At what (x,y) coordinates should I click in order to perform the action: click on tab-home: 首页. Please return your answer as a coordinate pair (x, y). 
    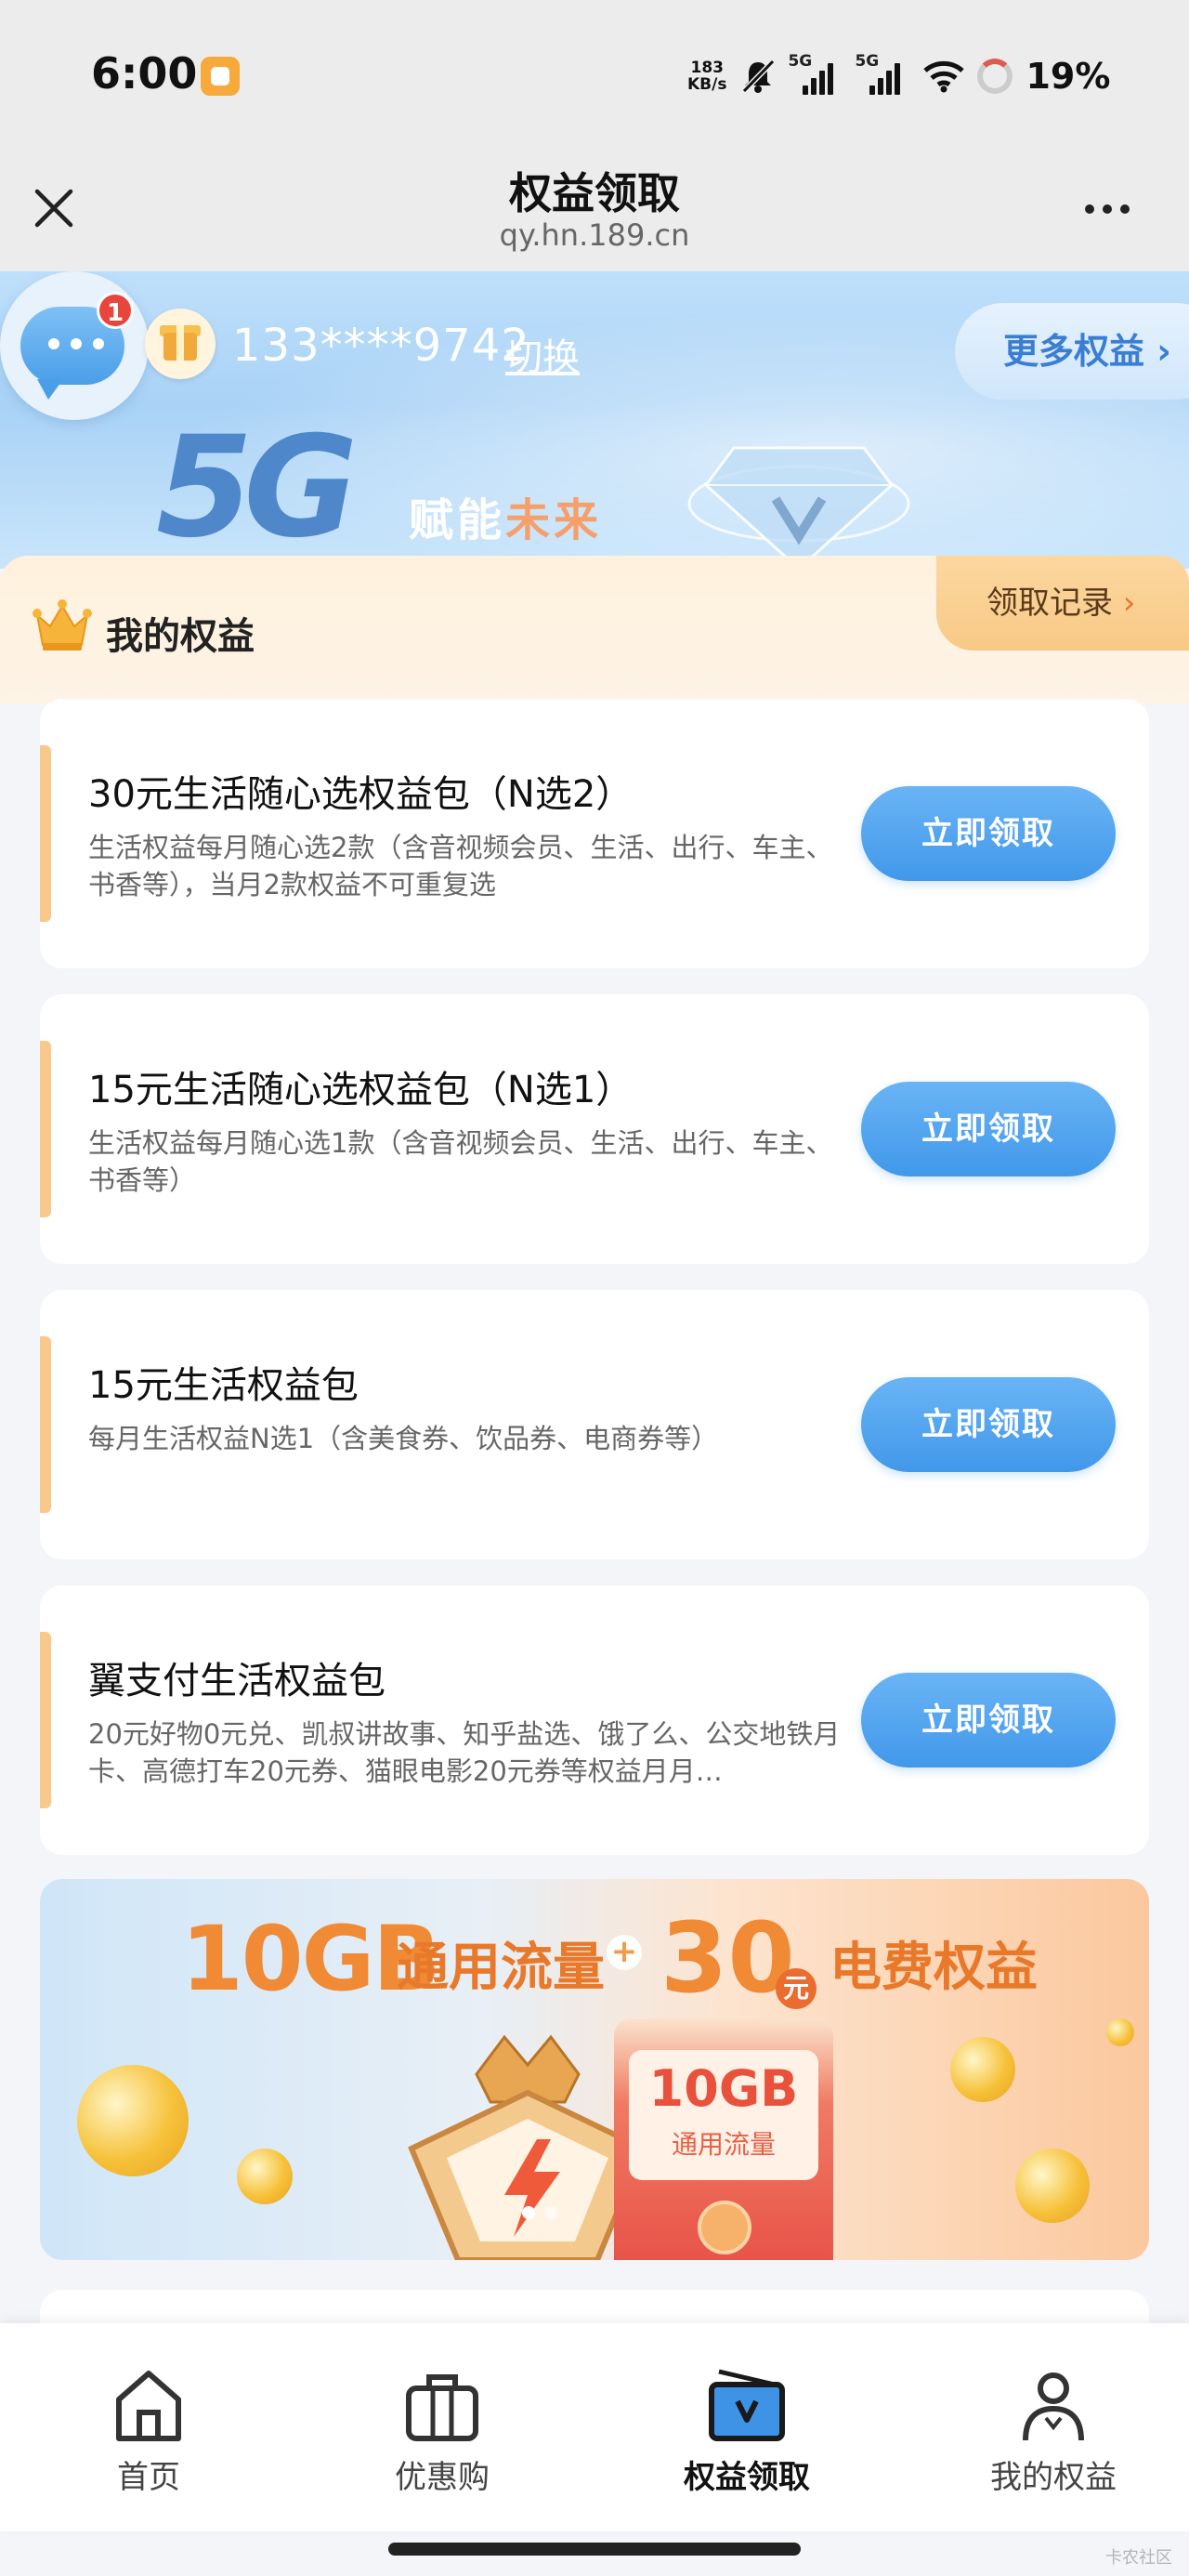
    Looking at the image, I should click on (148, 2427).